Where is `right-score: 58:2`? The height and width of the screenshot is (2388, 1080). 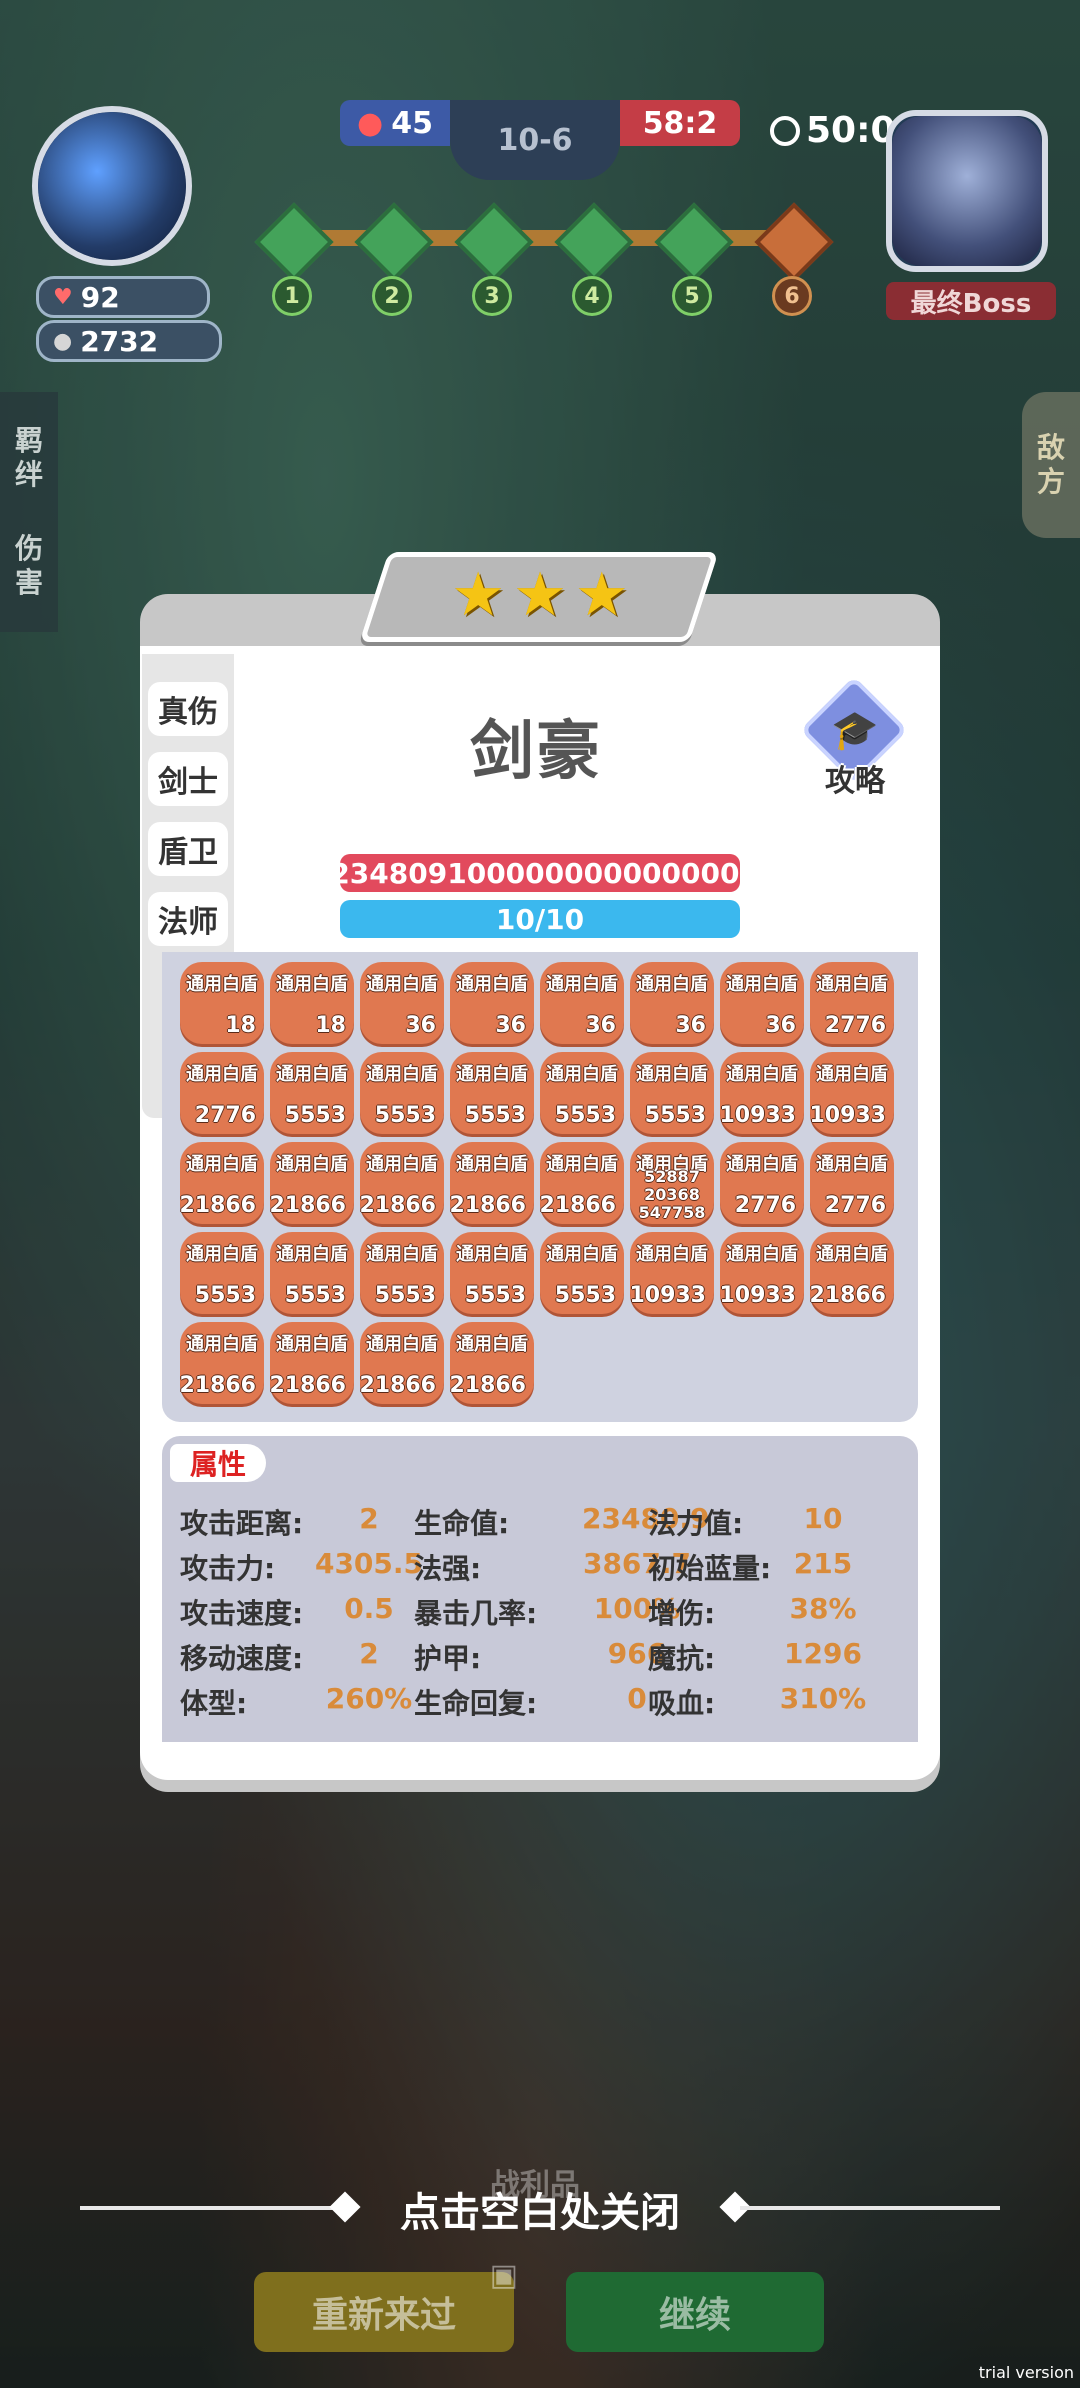
right-score: 58:2 is located at coordinates (680, 123).